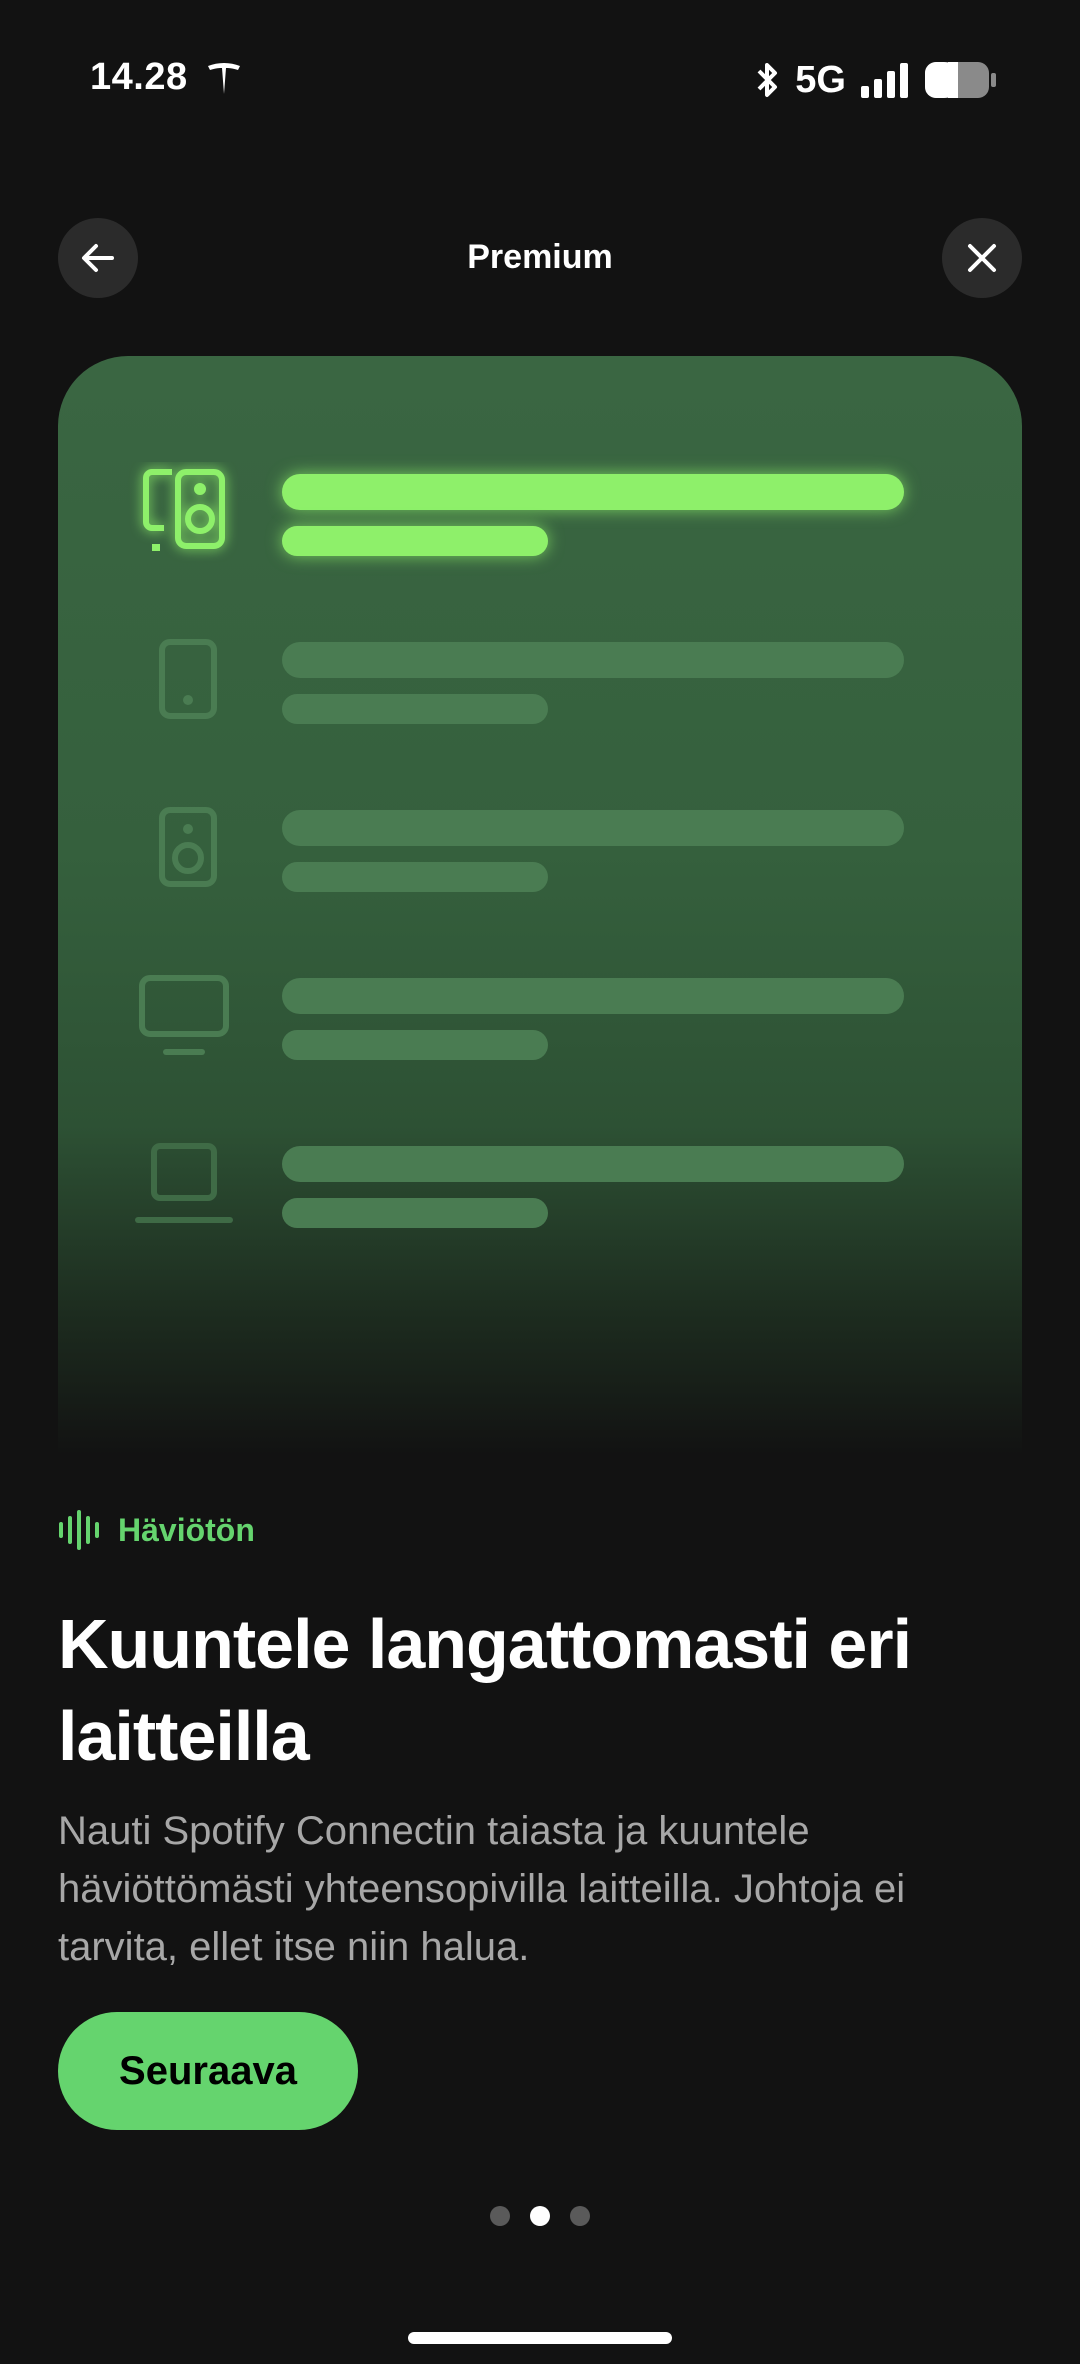  Describe the element at coordinates (188, 847) in the screenshot. I see `speaker-icon` at that location.